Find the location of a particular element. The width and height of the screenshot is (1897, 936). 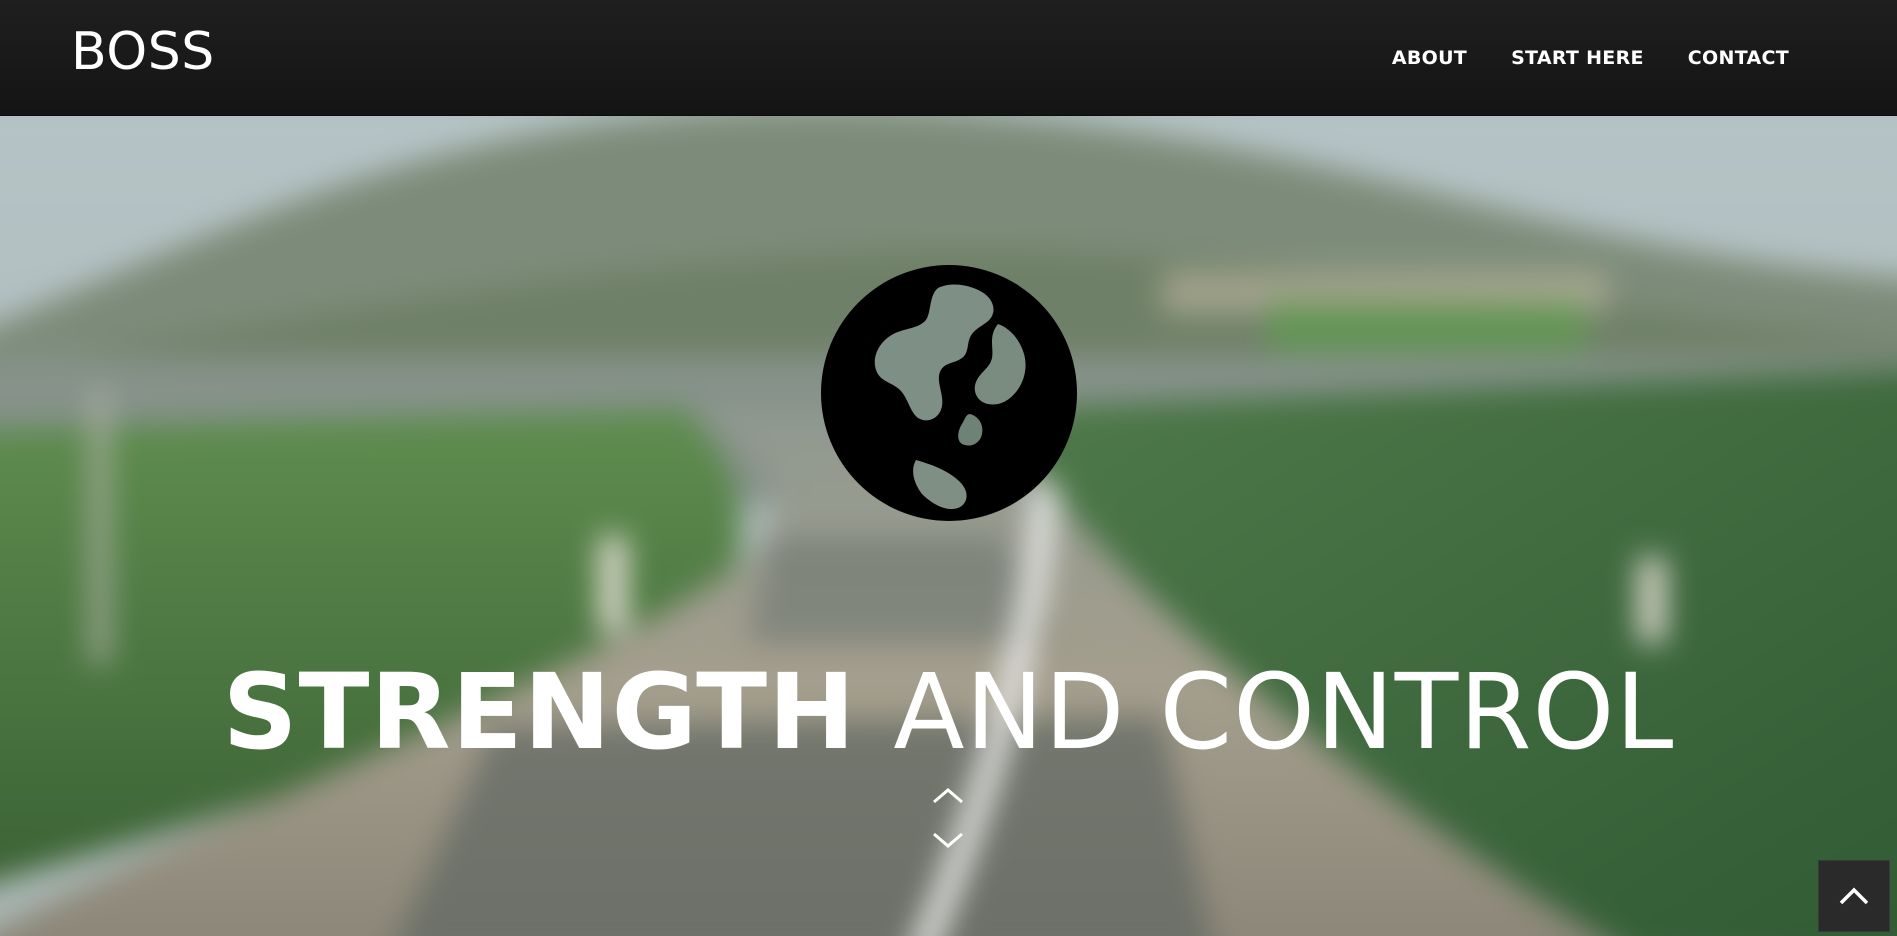

back-to-top-button is located at coordinates (1854, 896).